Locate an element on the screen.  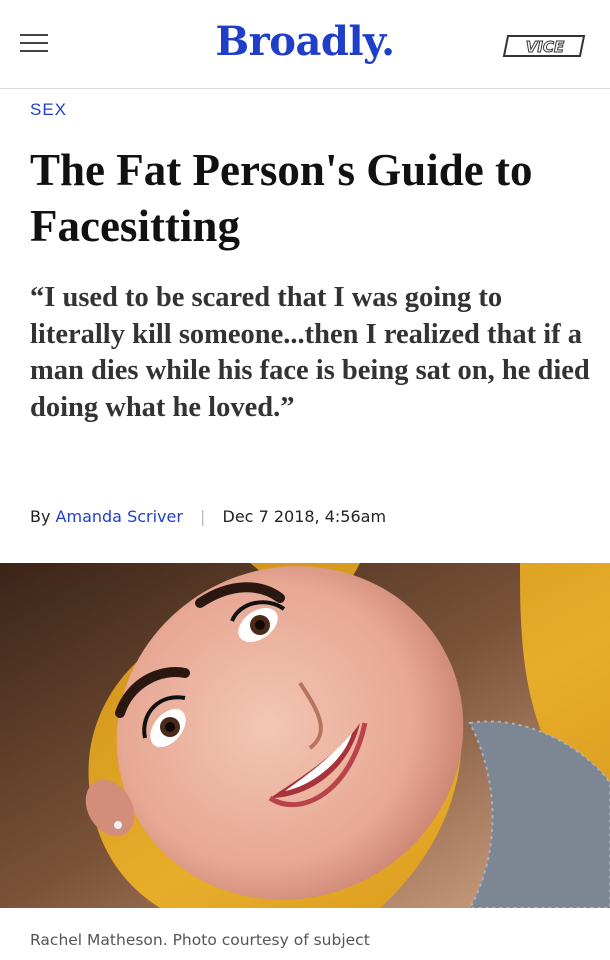
site-header: Broadly. VICE is located at coordinates (305, 44).